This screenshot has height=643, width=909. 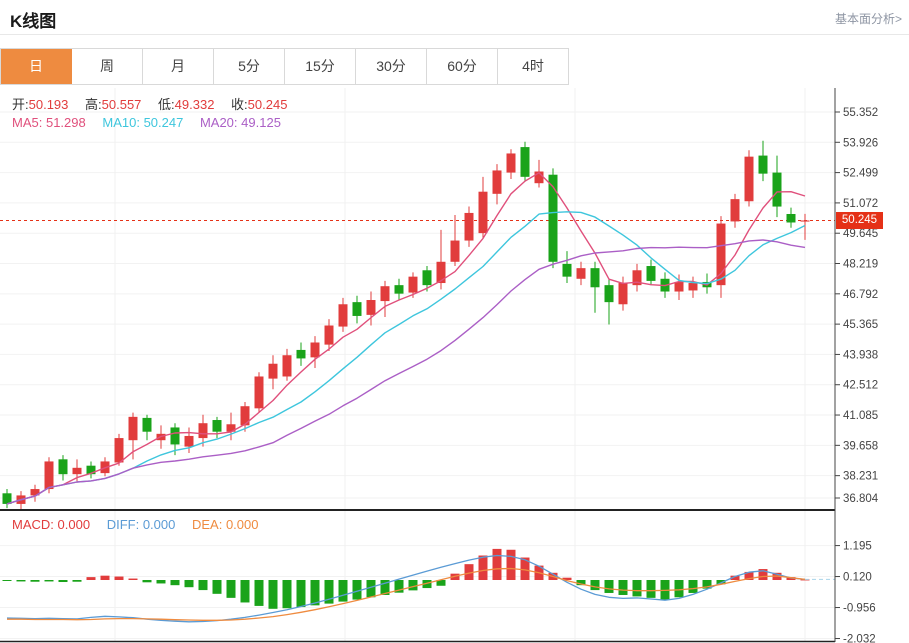 I want to click on fundamental-analysis-link: 基本面分析>, so click(x=868, y=18).